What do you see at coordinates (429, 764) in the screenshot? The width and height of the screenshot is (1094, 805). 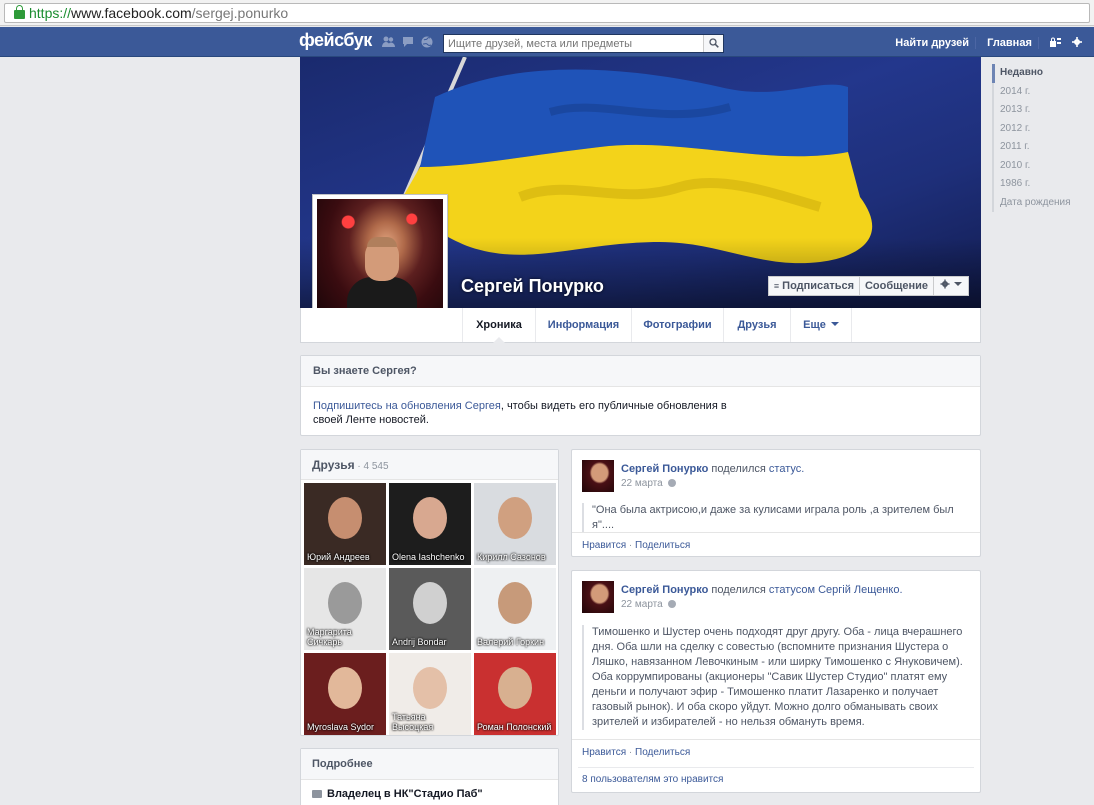 I see `more-info-title: Подробнее` at bounding box center [429, 764].